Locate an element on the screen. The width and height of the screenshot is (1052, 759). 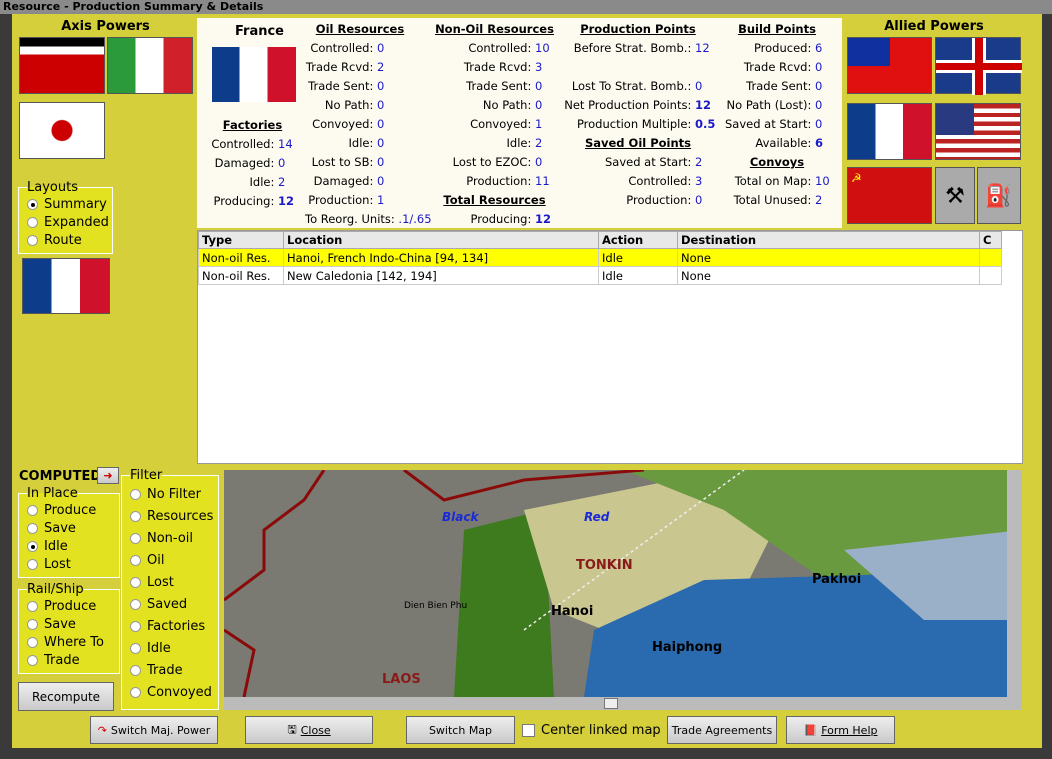
pp-row: Production Multiple: 0.5 is located at coordinates (646, 124).